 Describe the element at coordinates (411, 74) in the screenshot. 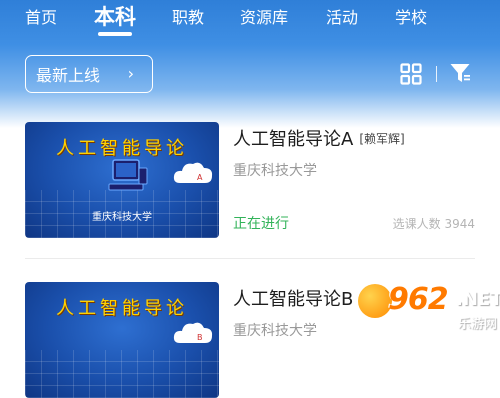

I see `grid-view-icon` at that location.